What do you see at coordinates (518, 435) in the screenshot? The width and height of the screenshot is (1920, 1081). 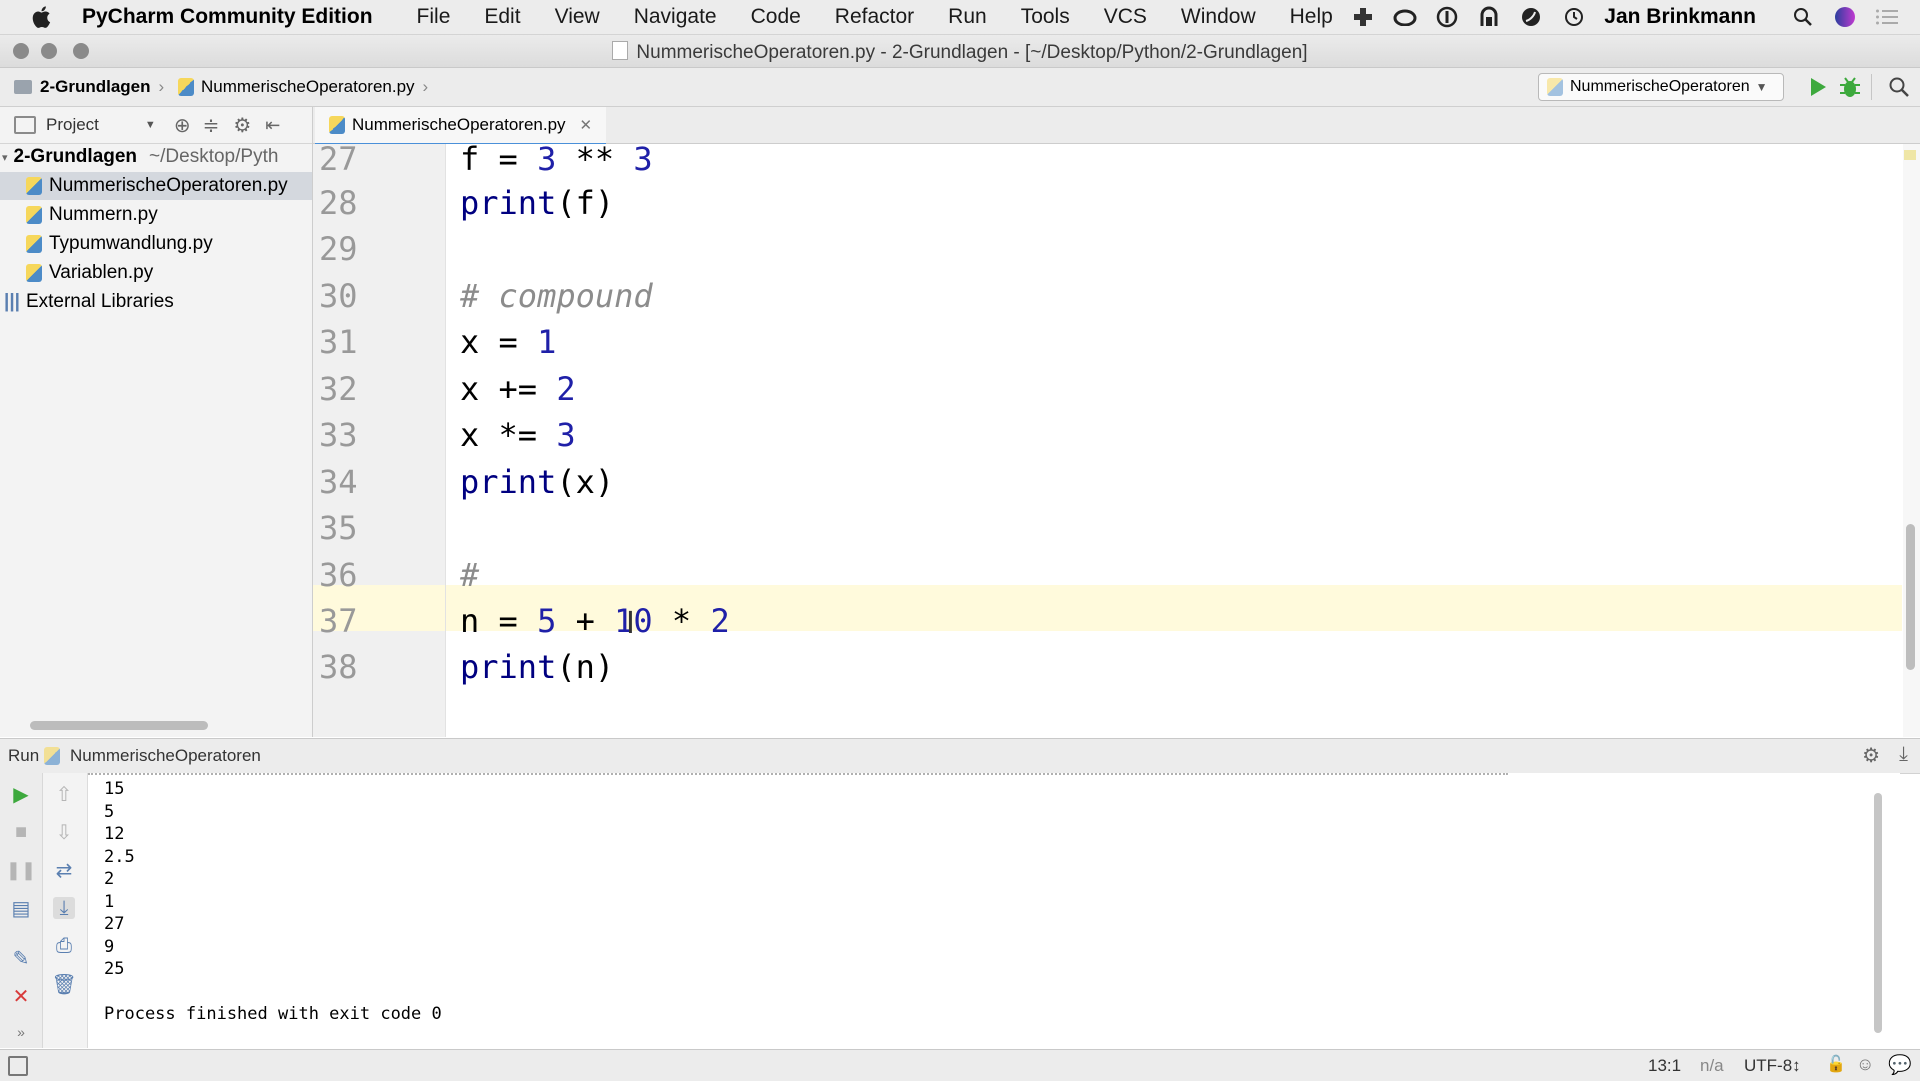 I see `code-line: x *= 3` at bounding box center [518, 435].